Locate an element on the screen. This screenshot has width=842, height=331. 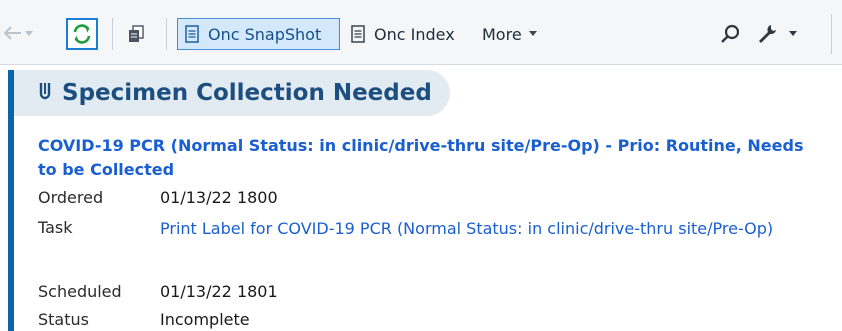
onc-snapshot-button: Onc SnapShot is located at coordinates (258, 34).